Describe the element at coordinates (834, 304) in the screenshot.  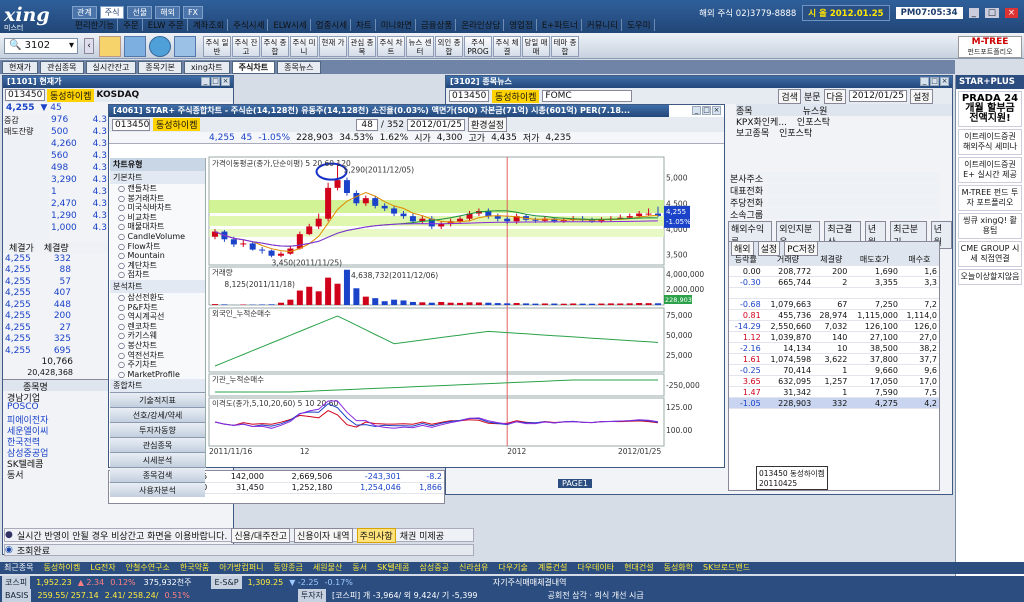
I see `table-row: -0.68 1,079,663 67 7,250 7,2` at that location.